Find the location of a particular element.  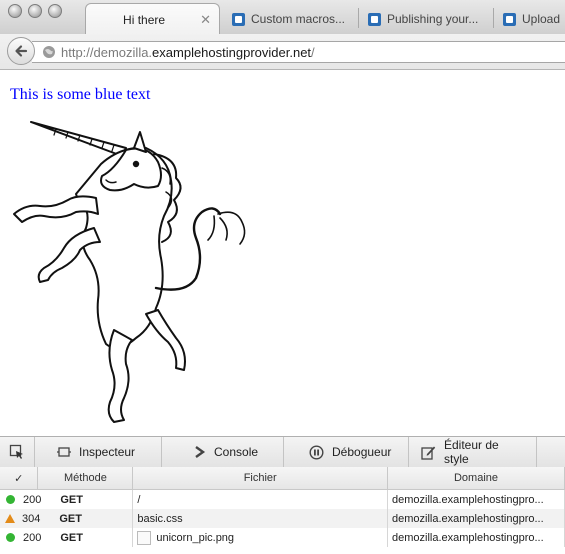

status-code: 304 is located at coordinates (31, 518).